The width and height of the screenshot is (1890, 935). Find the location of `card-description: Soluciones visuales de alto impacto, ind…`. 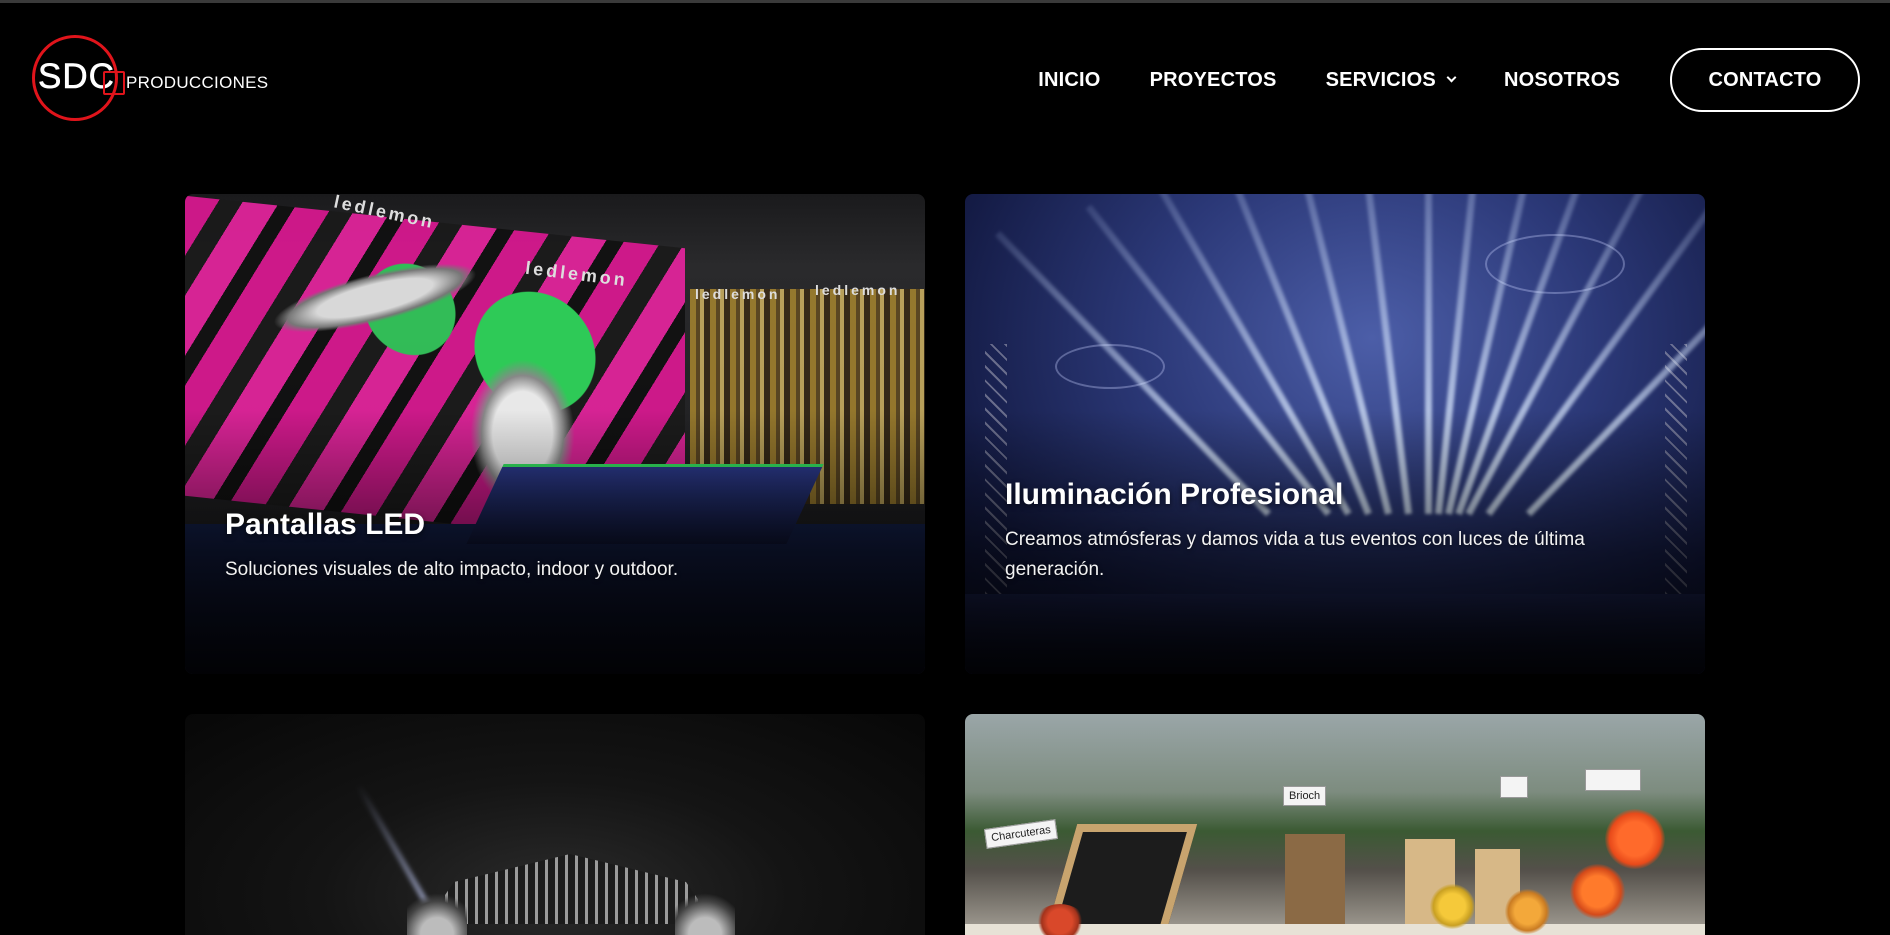

card-description: Soluciones visuales de alto impacto, ind… is located at coordinates (452, 569).